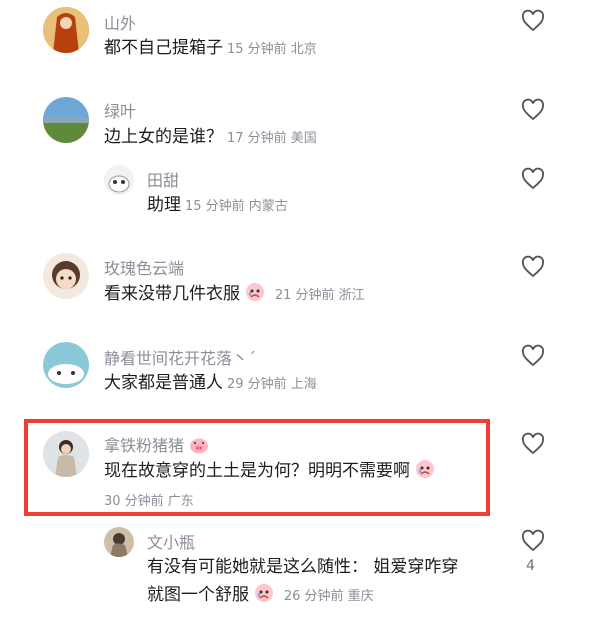  I want to click on comment-text: 边上女的是谁？ 17 分钟前 美国, so click(210, 137).